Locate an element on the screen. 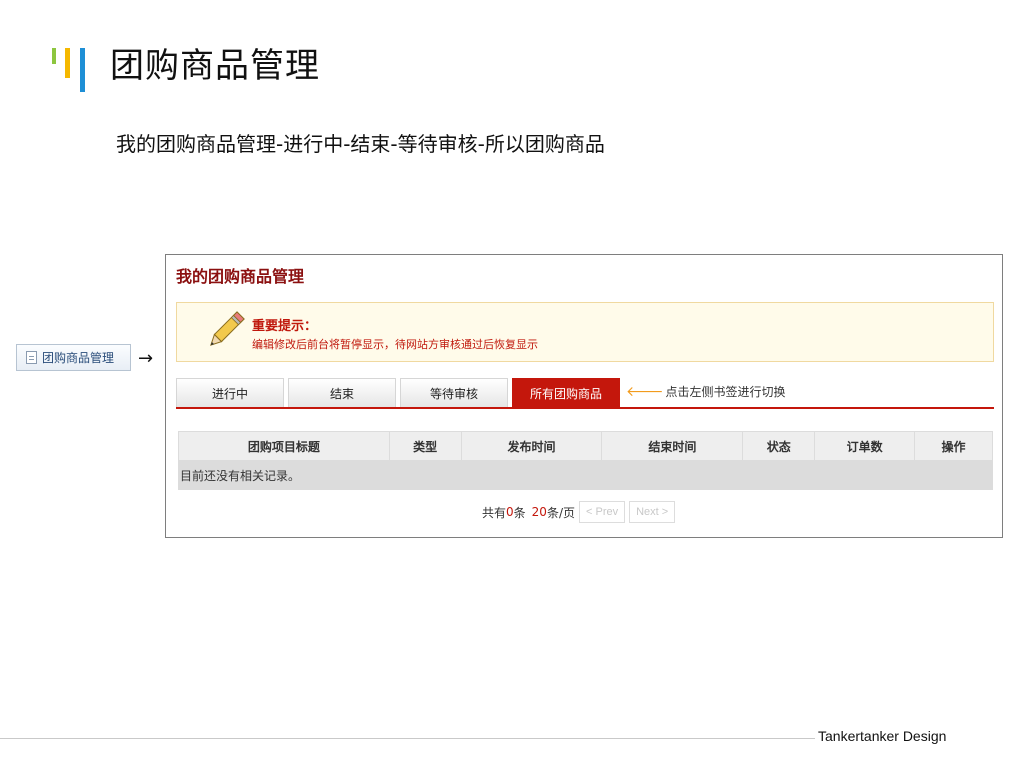 This screenshot has height=768, width=1024. tab-hint: 🡐 点击左侧书签进行切换 is located at coordinates (706, 391).